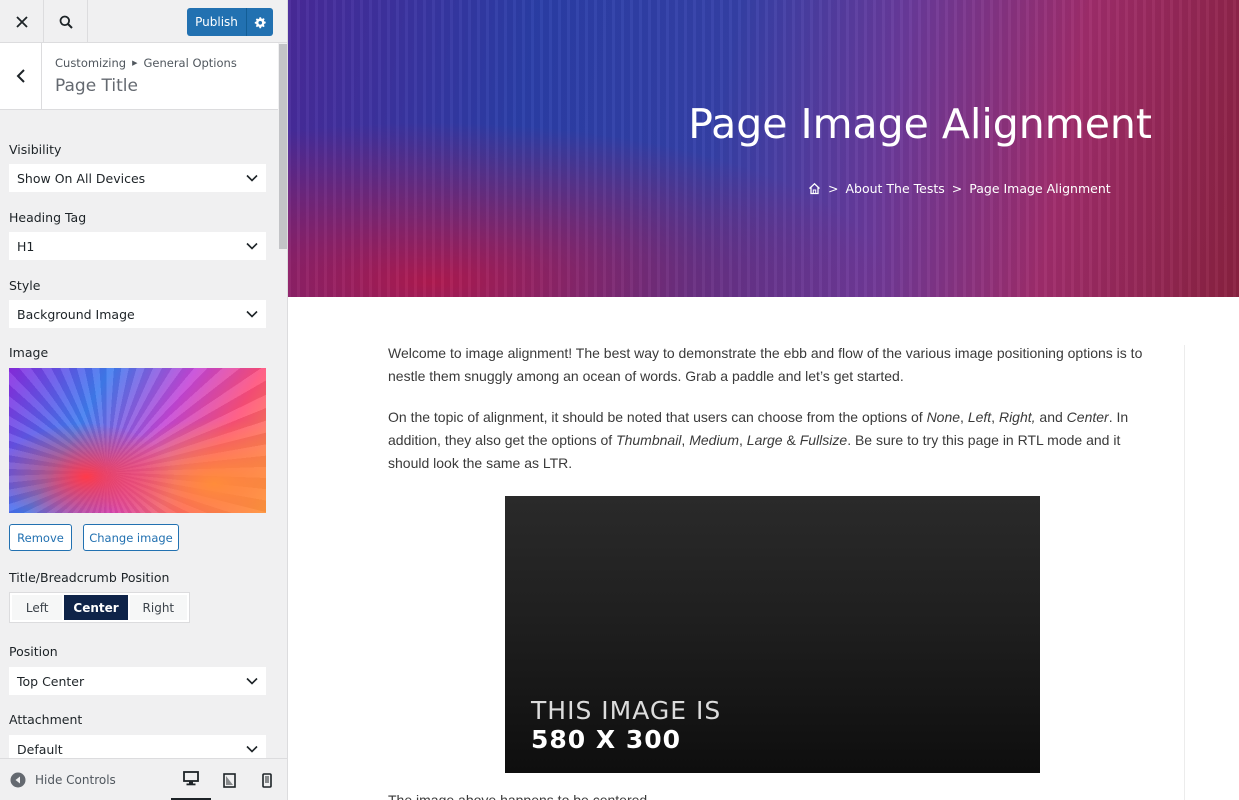 This screenshot has height=800, width=1239. I want to click on customizer-footer: Hide Controls, so click(143, 779).